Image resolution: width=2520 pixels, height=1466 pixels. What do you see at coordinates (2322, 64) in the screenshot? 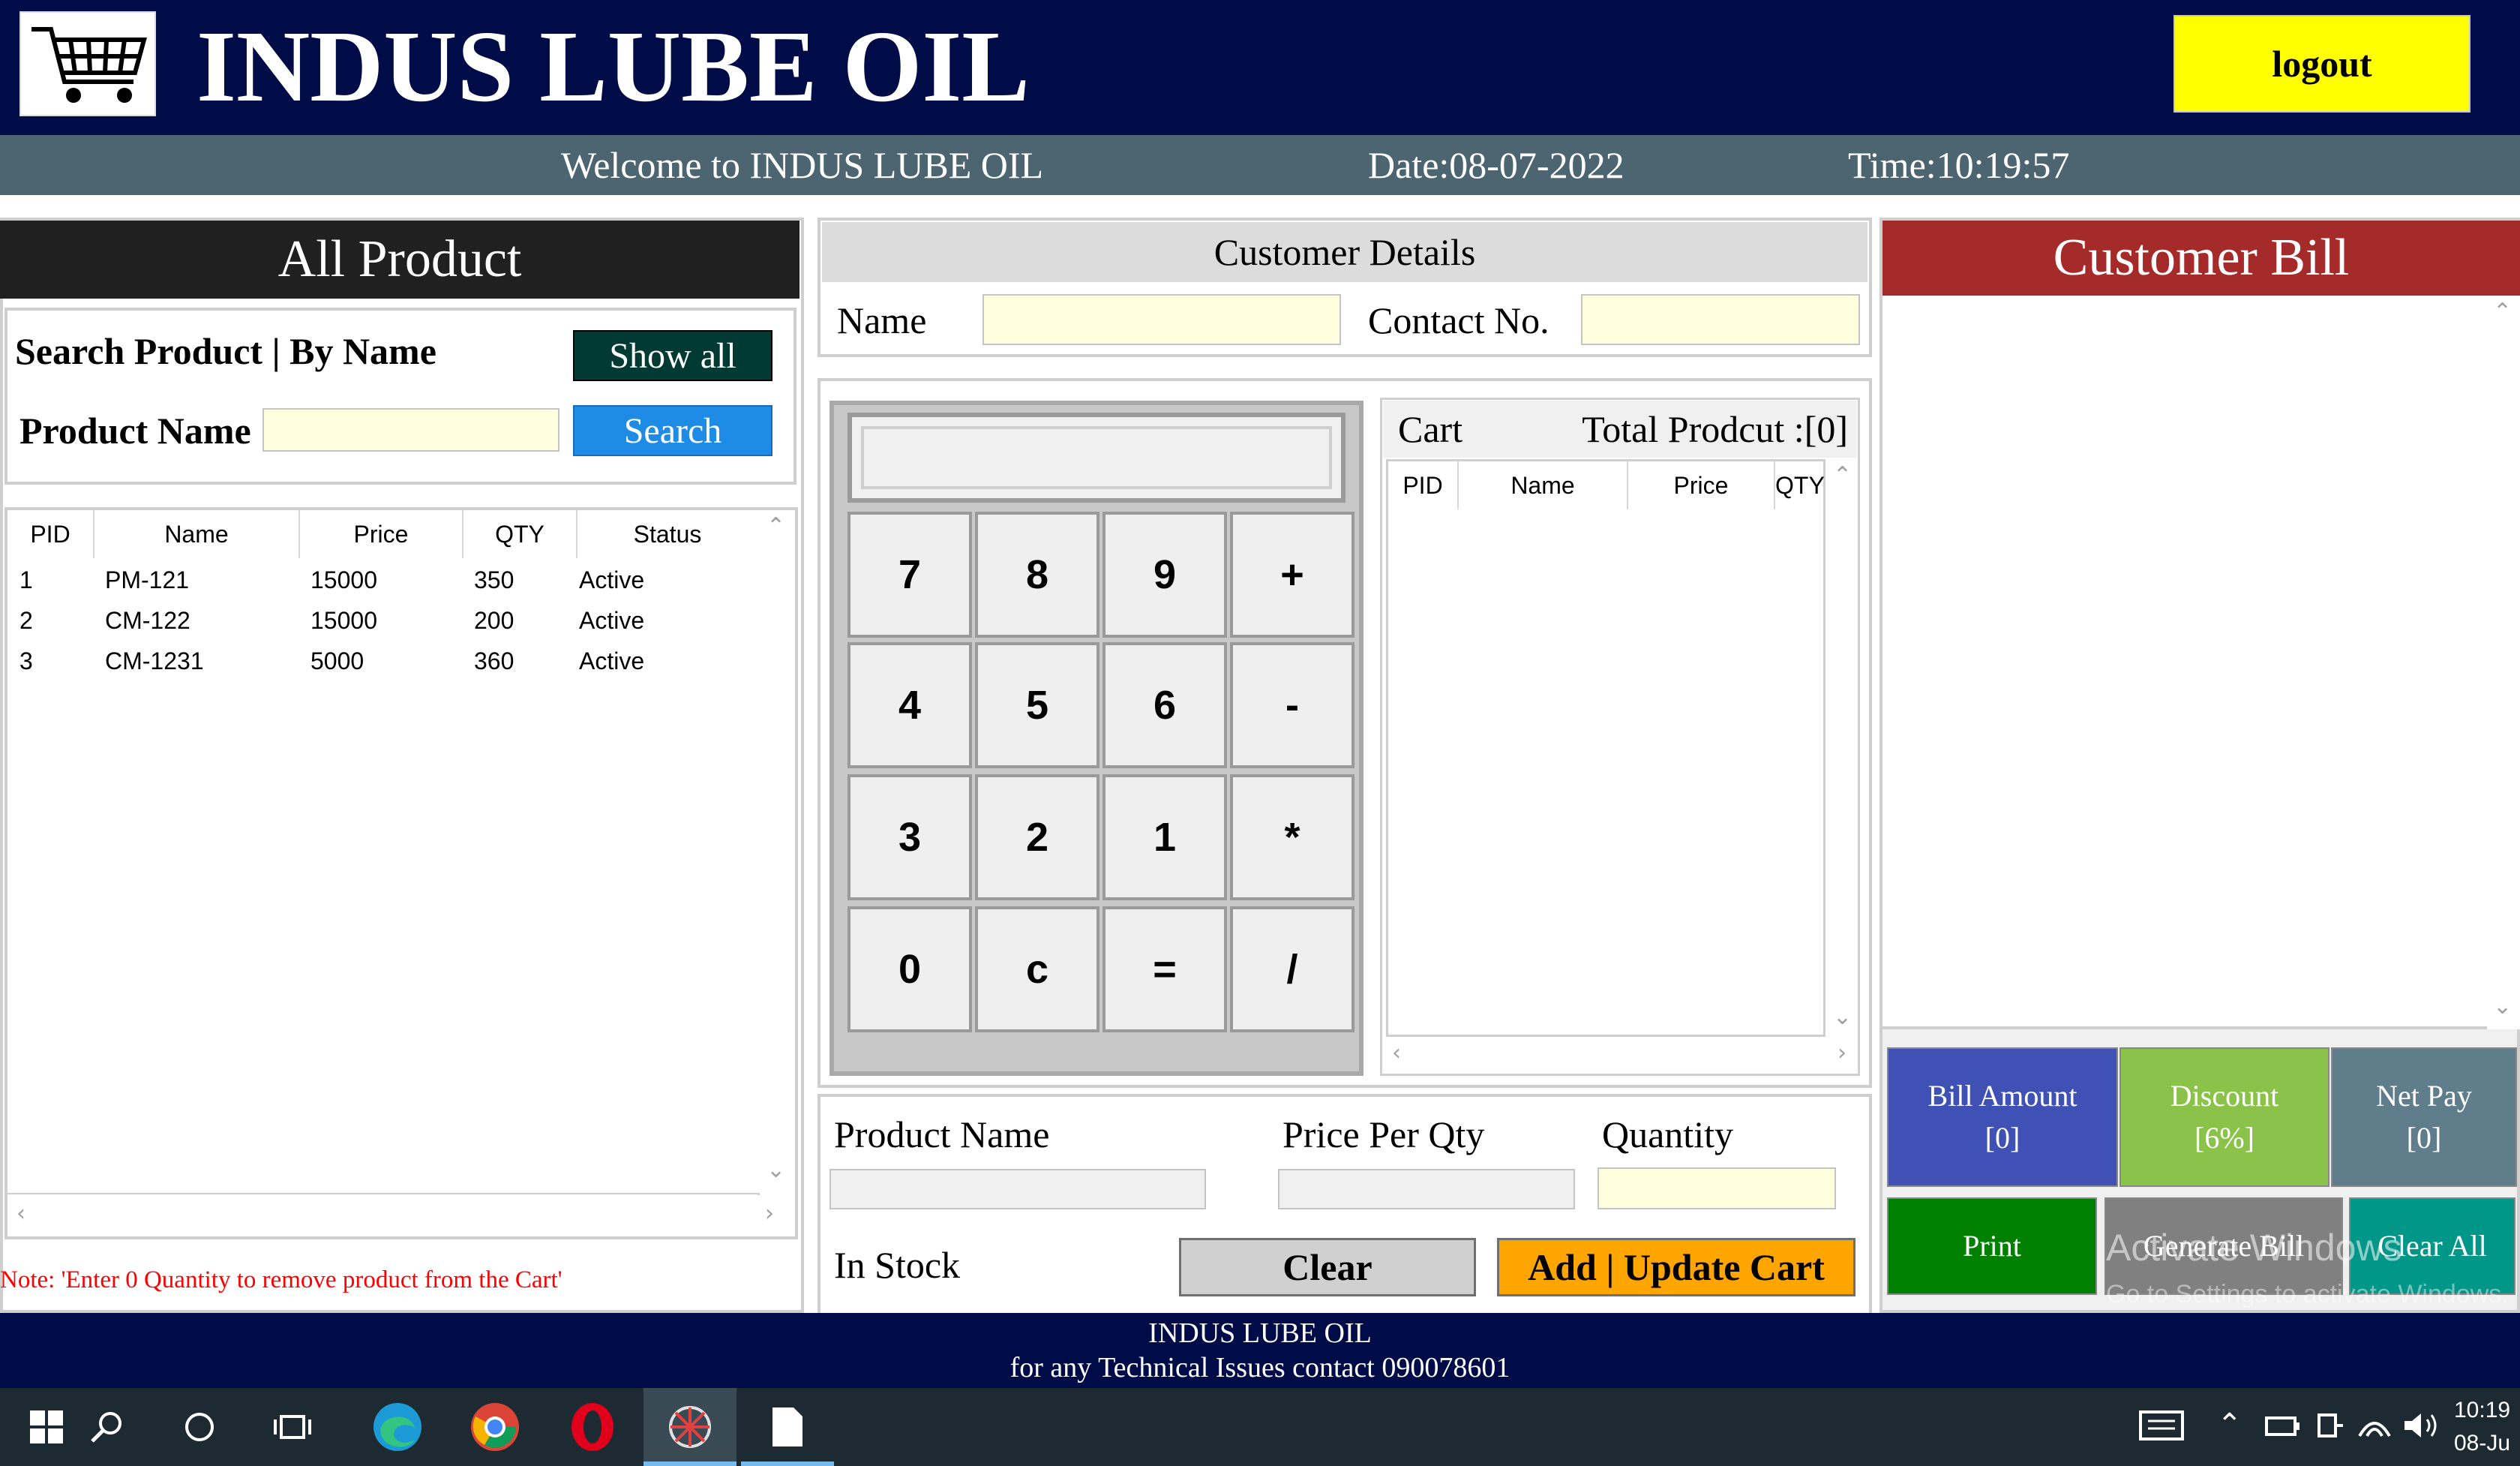
I see `logout-button: logout` at bounding box center [2322, 64].